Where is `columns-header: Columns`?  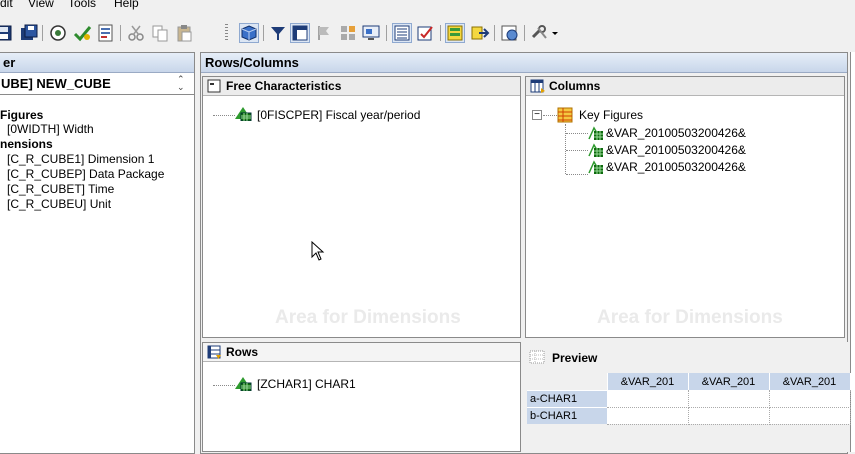
columns-header: Columns is located at coordinates (685, 86).